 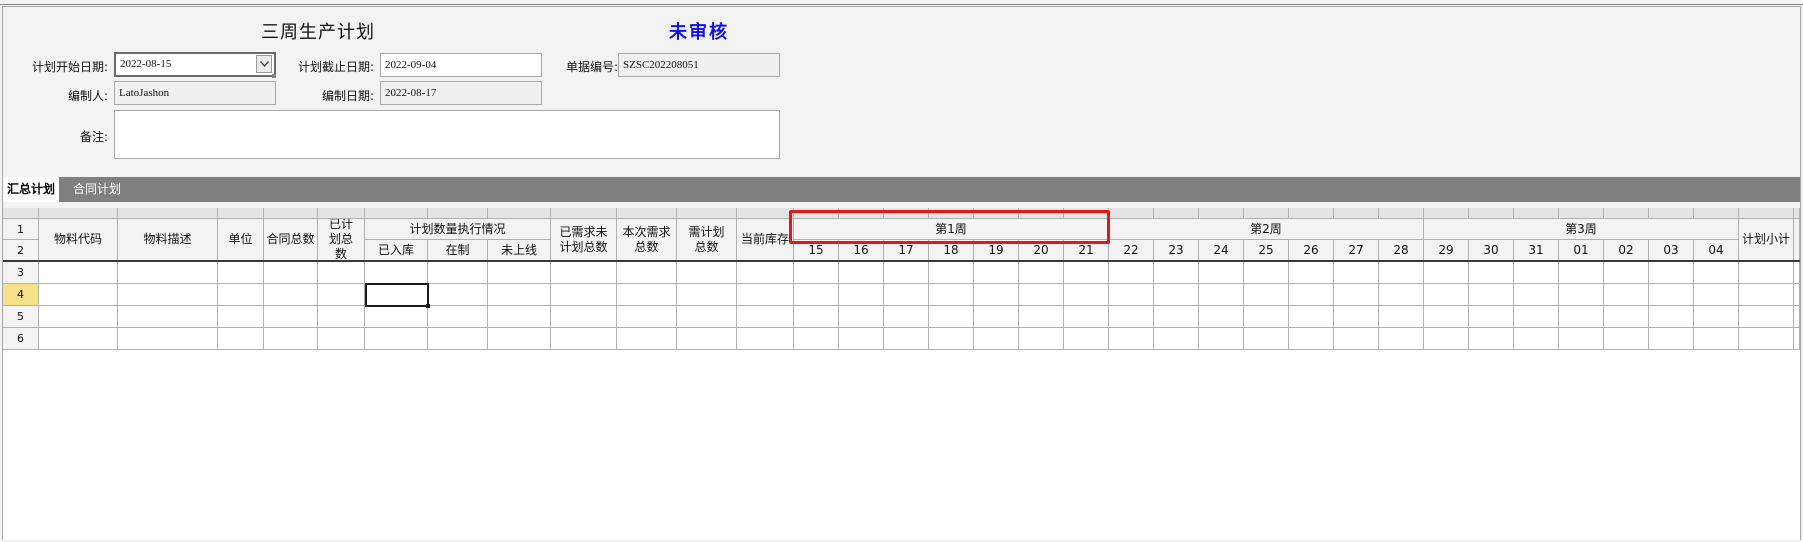 What do you see at coordinates (447, 134) in the screenshot?
I see `memo-input` at bounding box center [447, 134].